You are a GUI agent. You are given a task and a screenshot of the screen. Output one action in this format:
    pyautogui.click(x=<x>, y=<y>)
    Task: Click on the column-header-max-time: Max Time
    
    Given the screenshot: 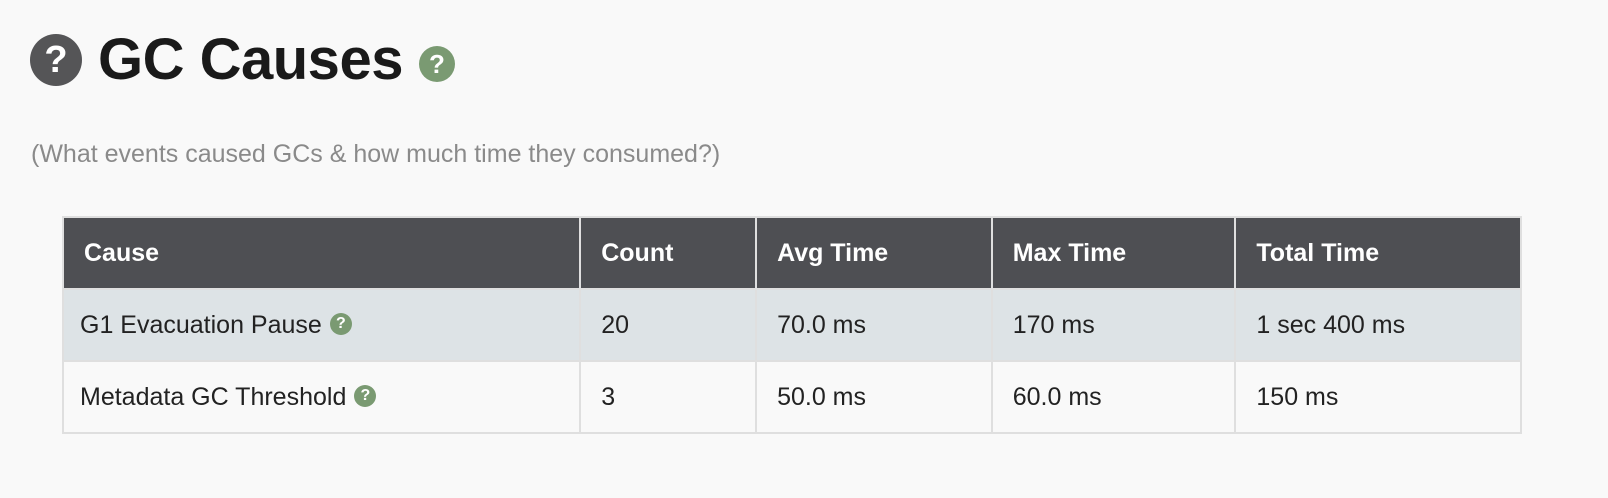 What is the action you would take?
    pyautogui.click(x=1113, y=253)
    